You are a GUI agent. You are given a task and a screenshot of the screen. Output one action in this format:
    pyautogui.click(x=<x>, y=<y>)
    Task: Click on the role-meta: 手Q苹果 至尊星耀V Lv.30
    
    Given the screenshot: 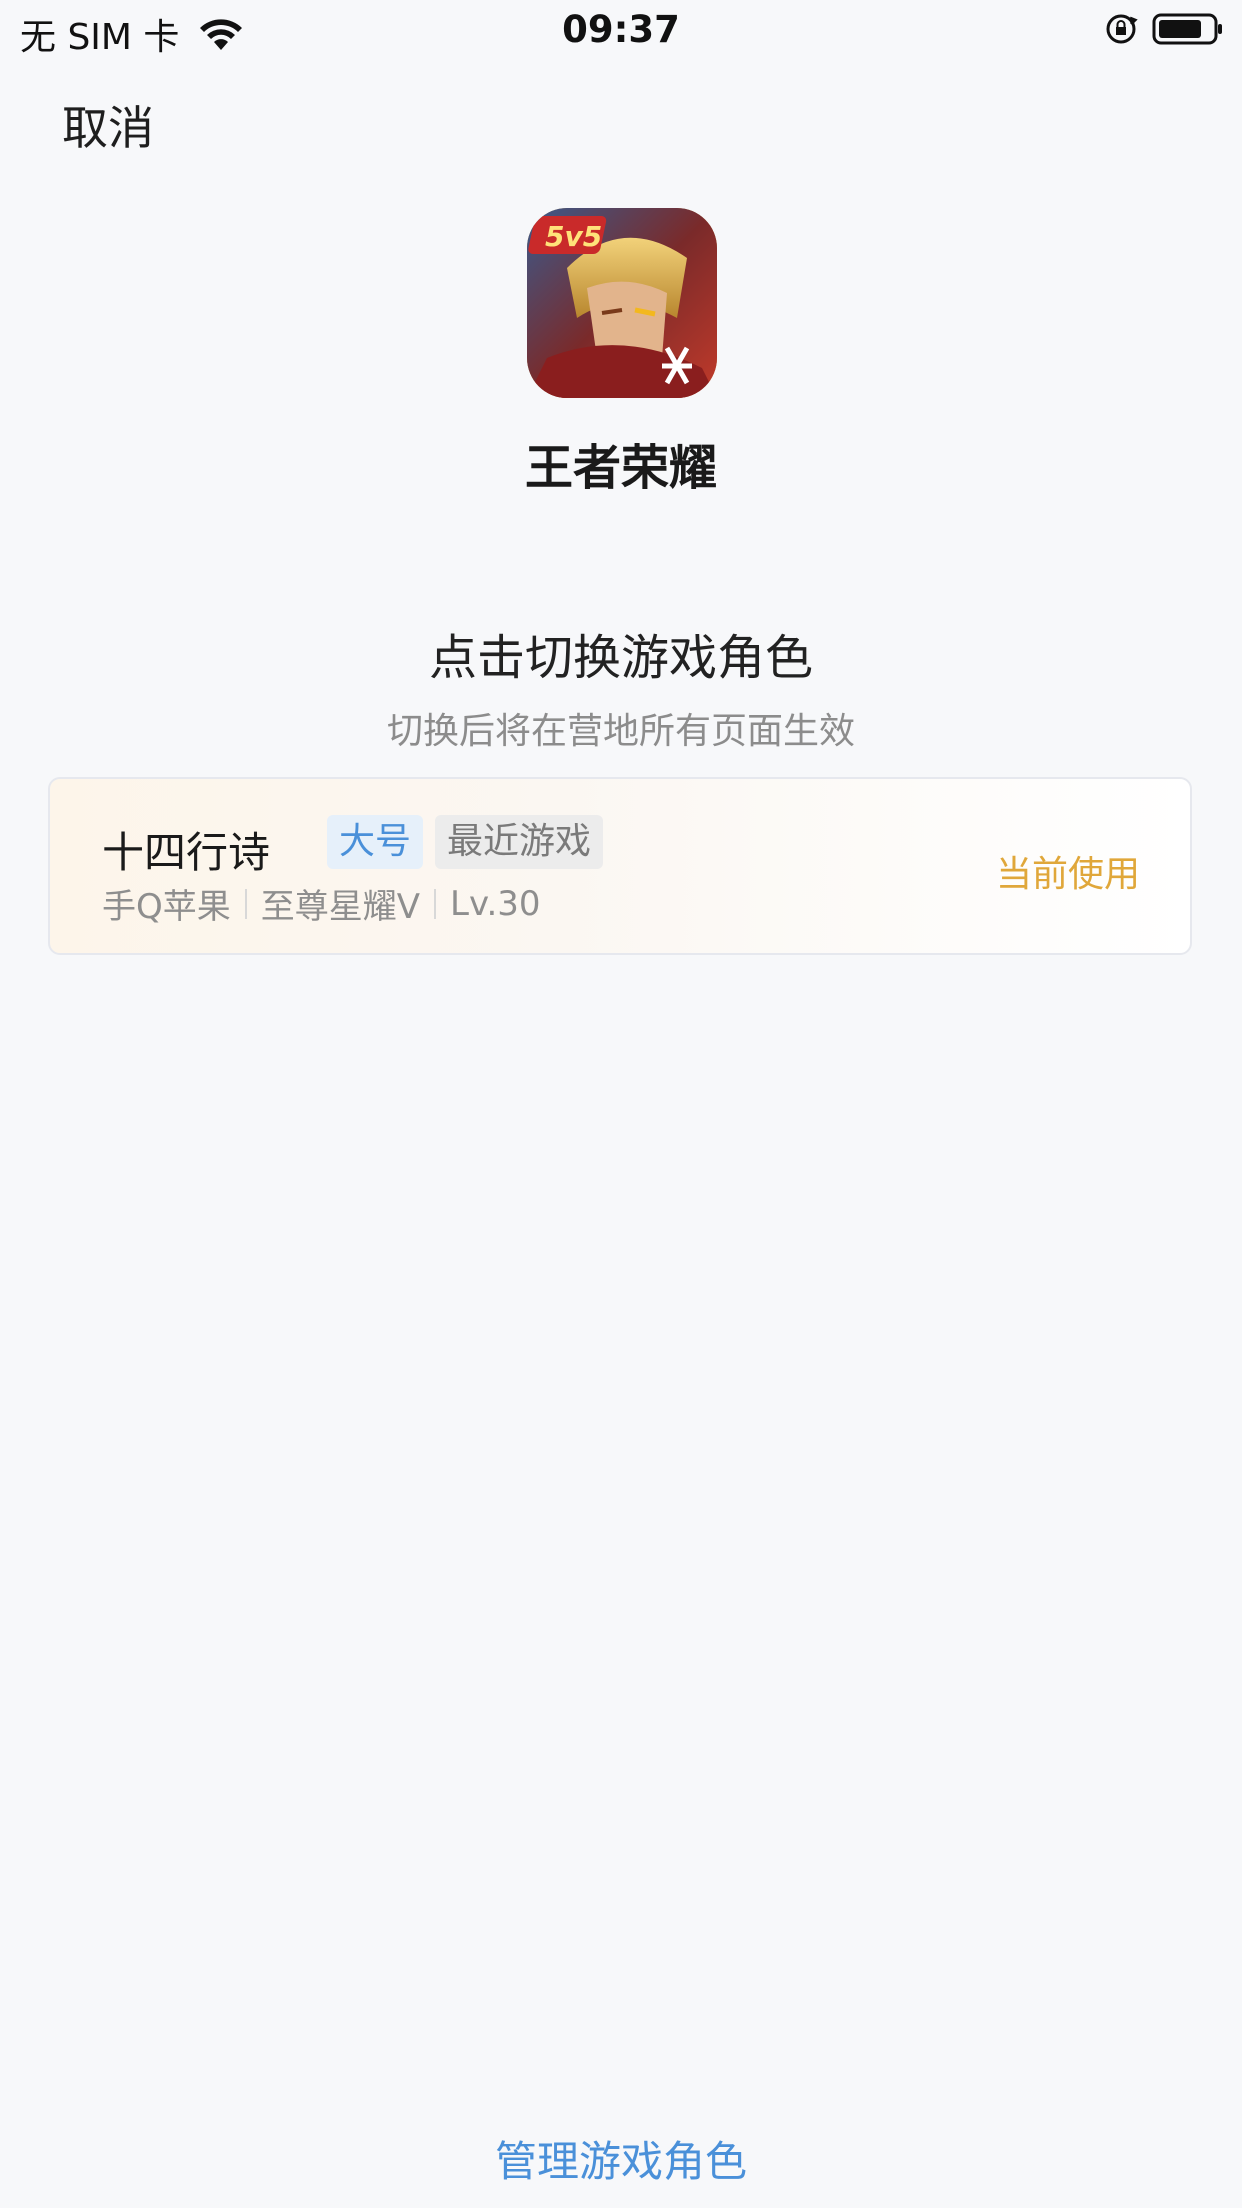 What is the action you would take?
    pyautogui.click(x=321, y=903)
    